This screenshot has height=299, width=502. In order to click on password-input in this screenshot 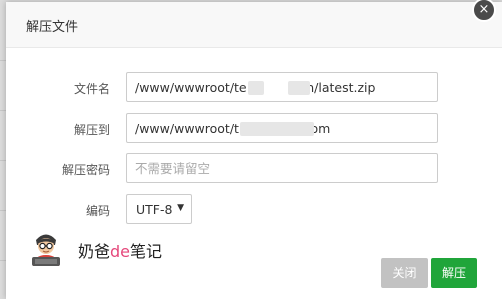, I will do `click(282, 168)`.